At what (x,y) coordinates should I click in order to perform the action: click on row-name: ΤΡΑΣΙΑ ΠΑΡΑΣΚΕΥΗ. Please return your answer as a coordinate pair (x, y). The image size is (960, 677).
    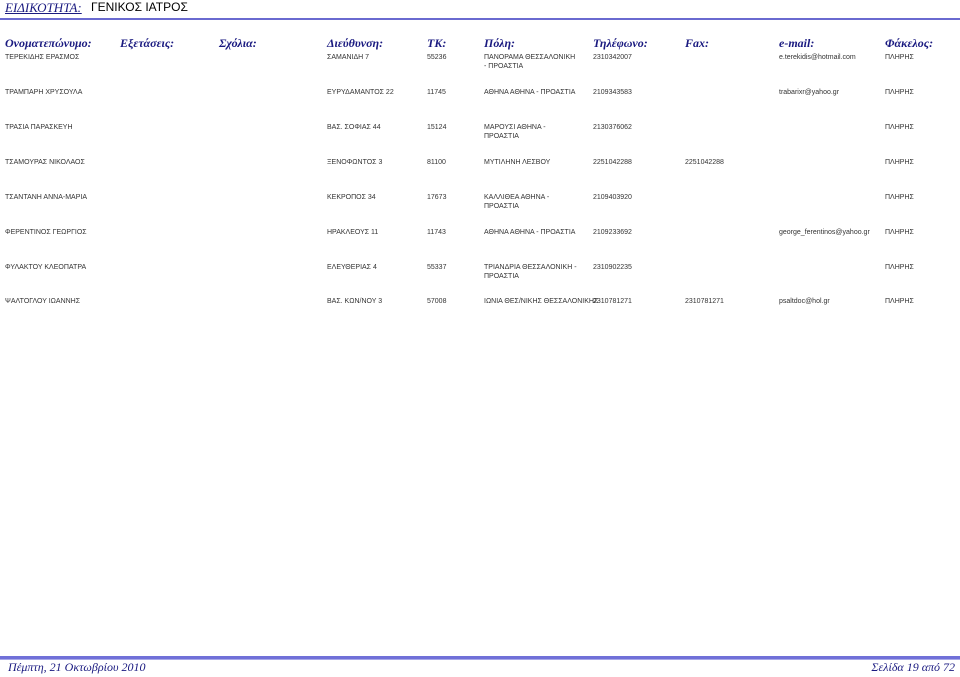
    Looking at the image, I should click on (39, 127).